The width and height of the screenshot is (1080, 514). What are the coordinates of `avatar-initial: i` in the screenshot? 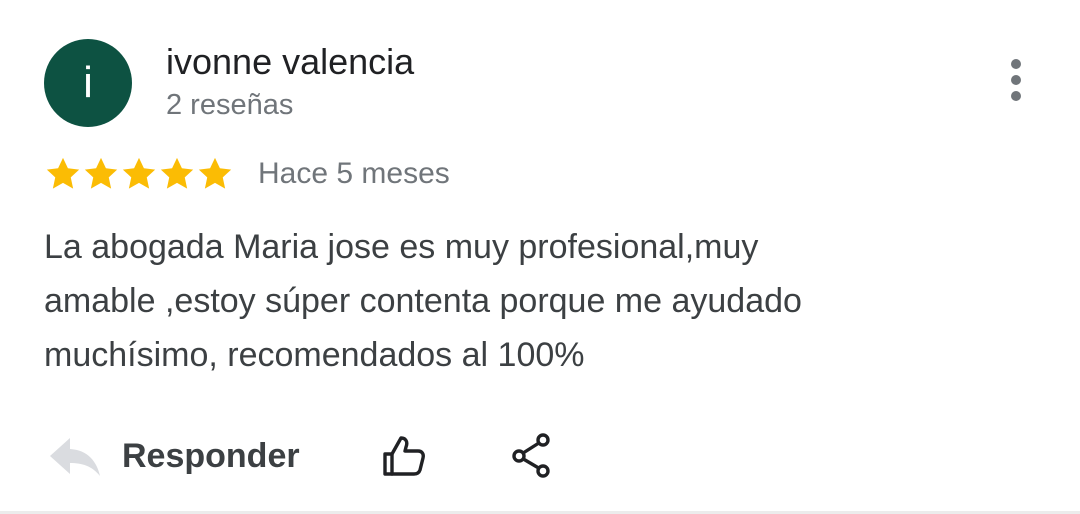 It's located at (88, 82).